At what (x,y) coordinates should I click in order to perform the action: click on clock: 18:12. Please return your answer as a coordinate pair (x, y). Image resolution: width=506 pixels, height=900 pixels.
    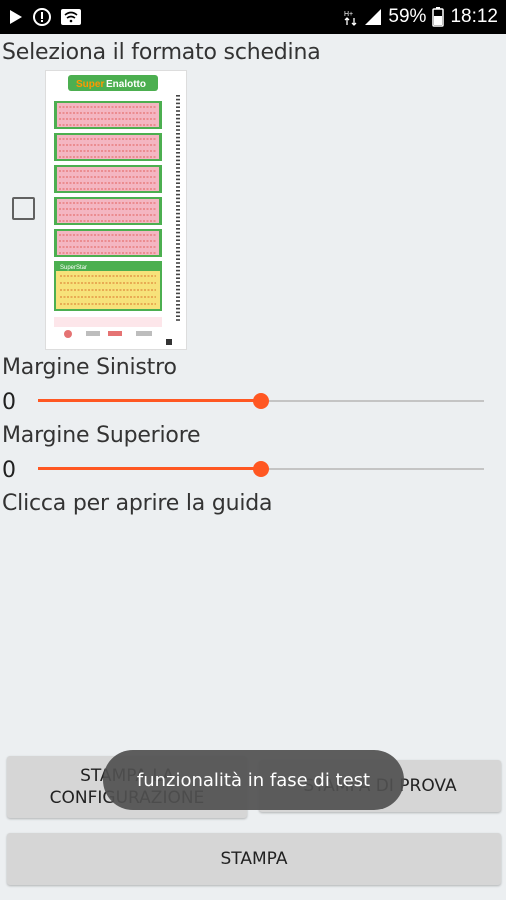
    Looking at the image, I should click on (474, 16).